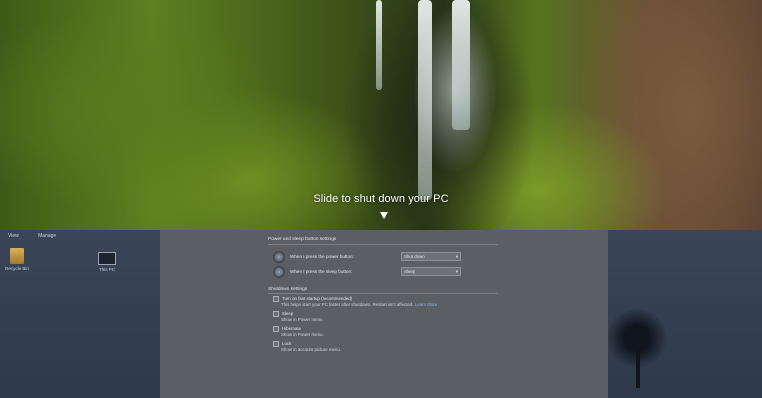  I want to click on learn-more-link: Learn More, so click(426, 304).